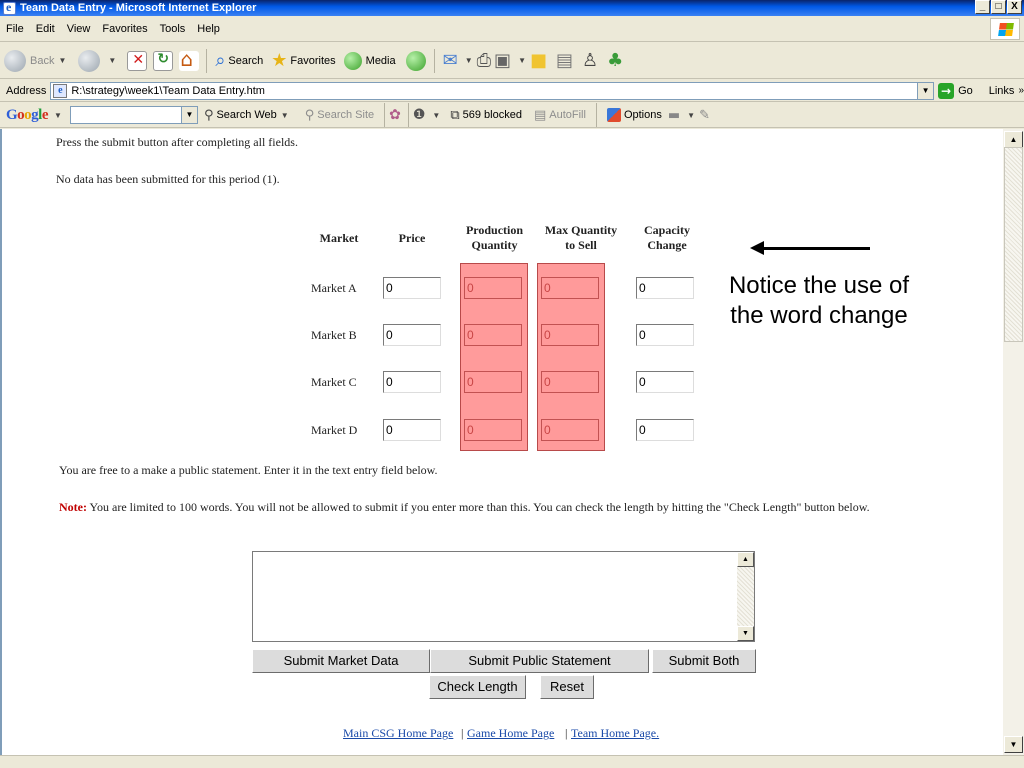  Describe the element at coordinates (341, 661) in the screenshot. I see `submit-market-data-button: Submit Market Data` at that location.